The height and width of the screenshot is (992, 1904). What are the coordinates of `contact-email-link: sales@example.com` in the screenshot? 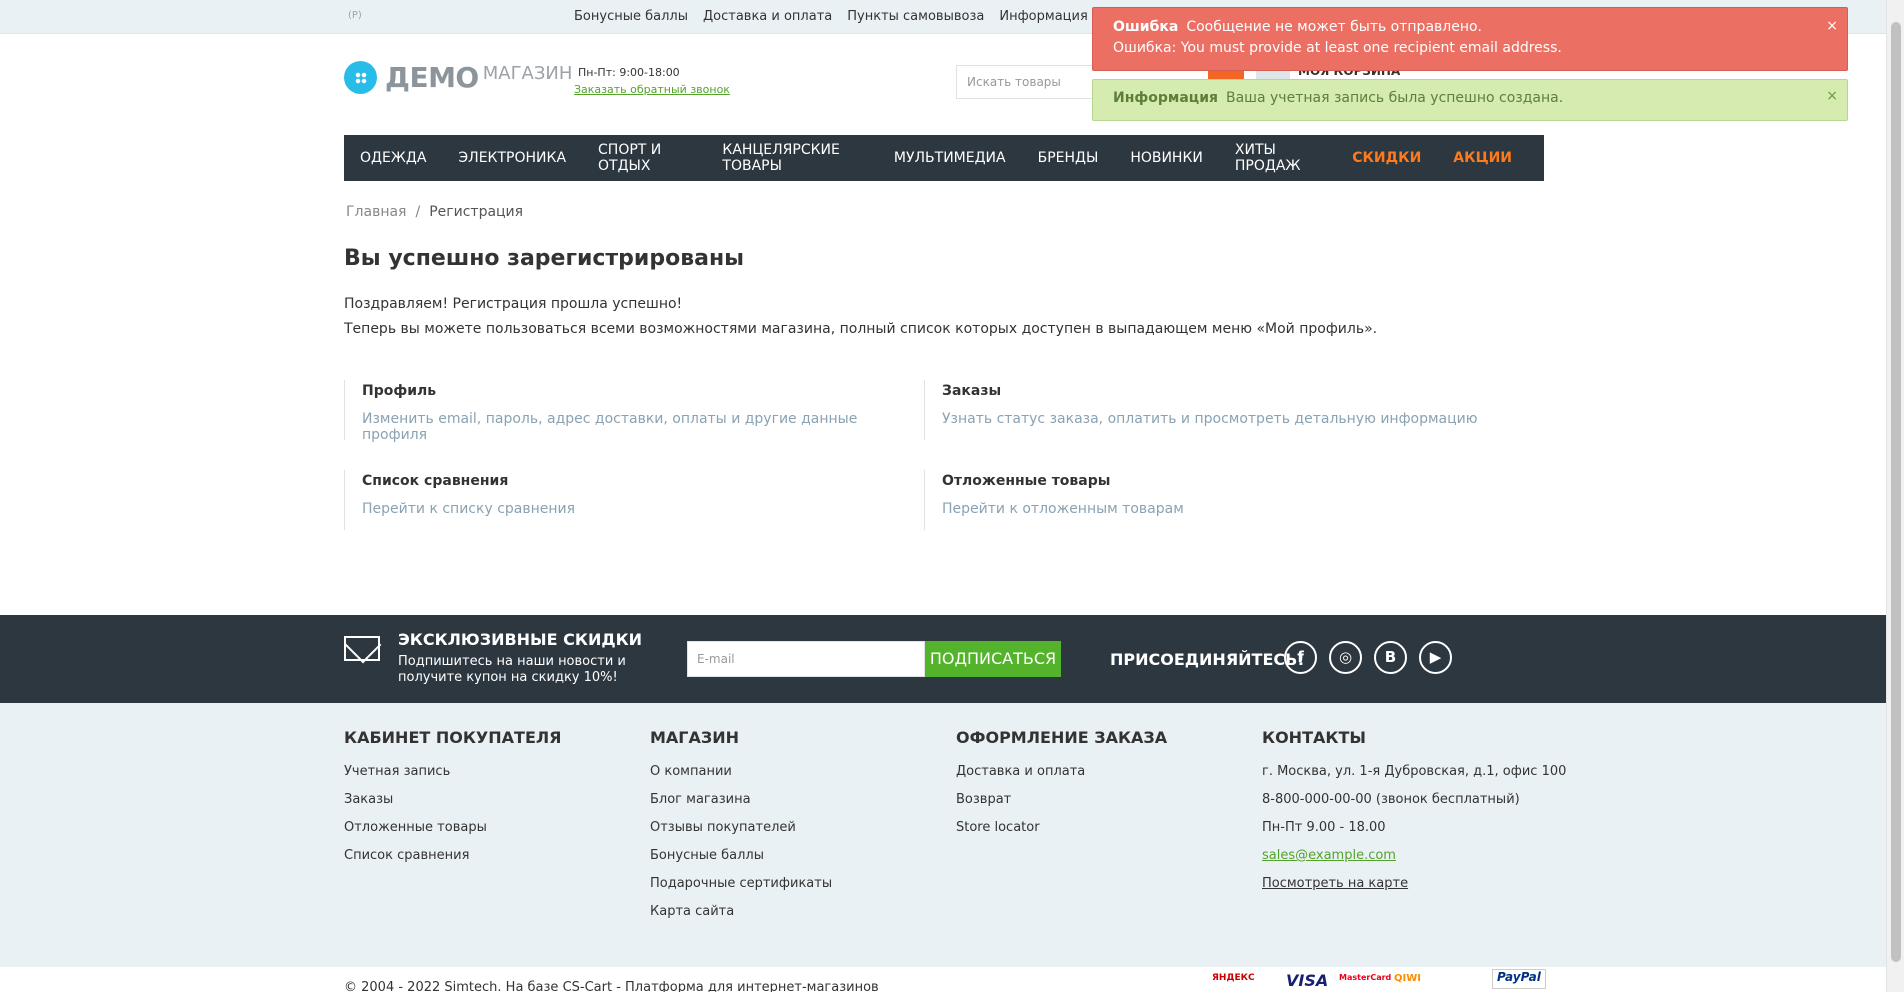 It's located at (1414, 856).